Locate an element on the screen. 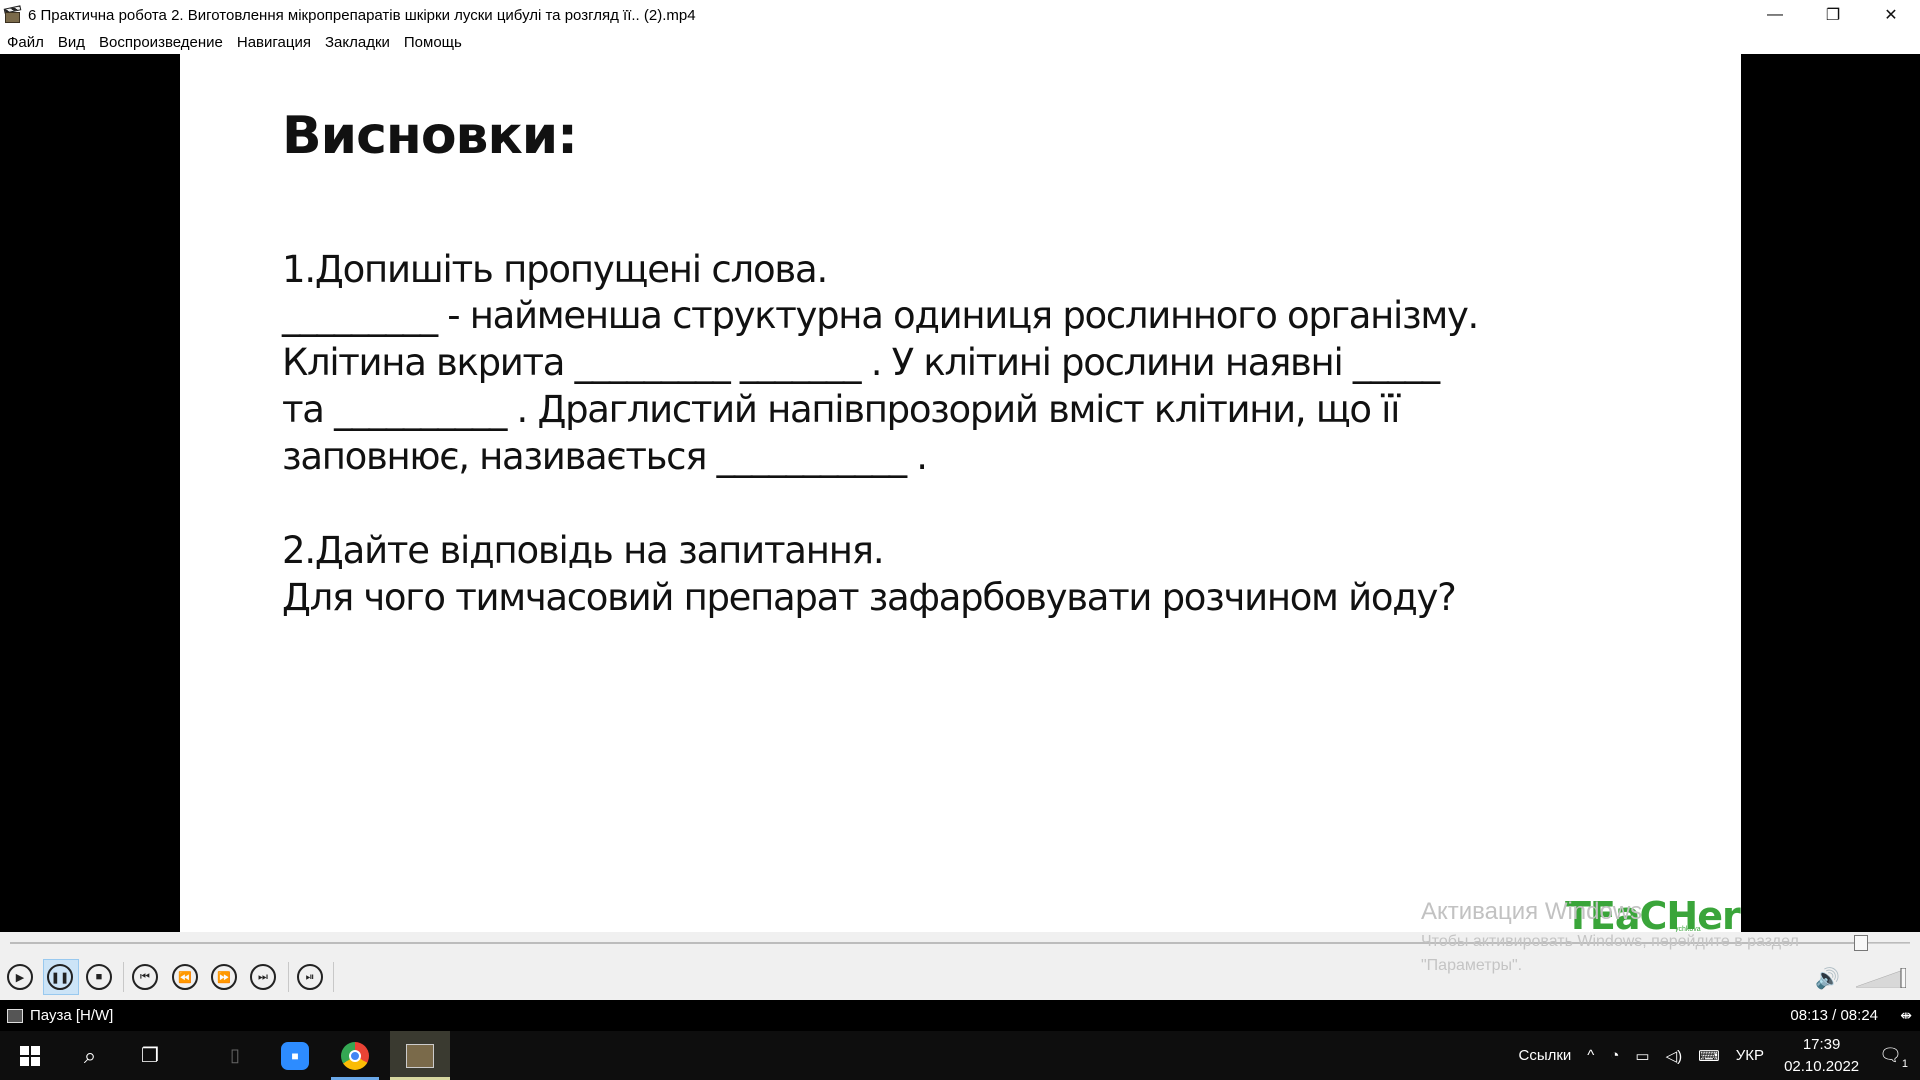 Image resolution: width=1920 pixels, height=1080 pixels. media-player-taskbar-icon is located at coordinates (420, 1055).